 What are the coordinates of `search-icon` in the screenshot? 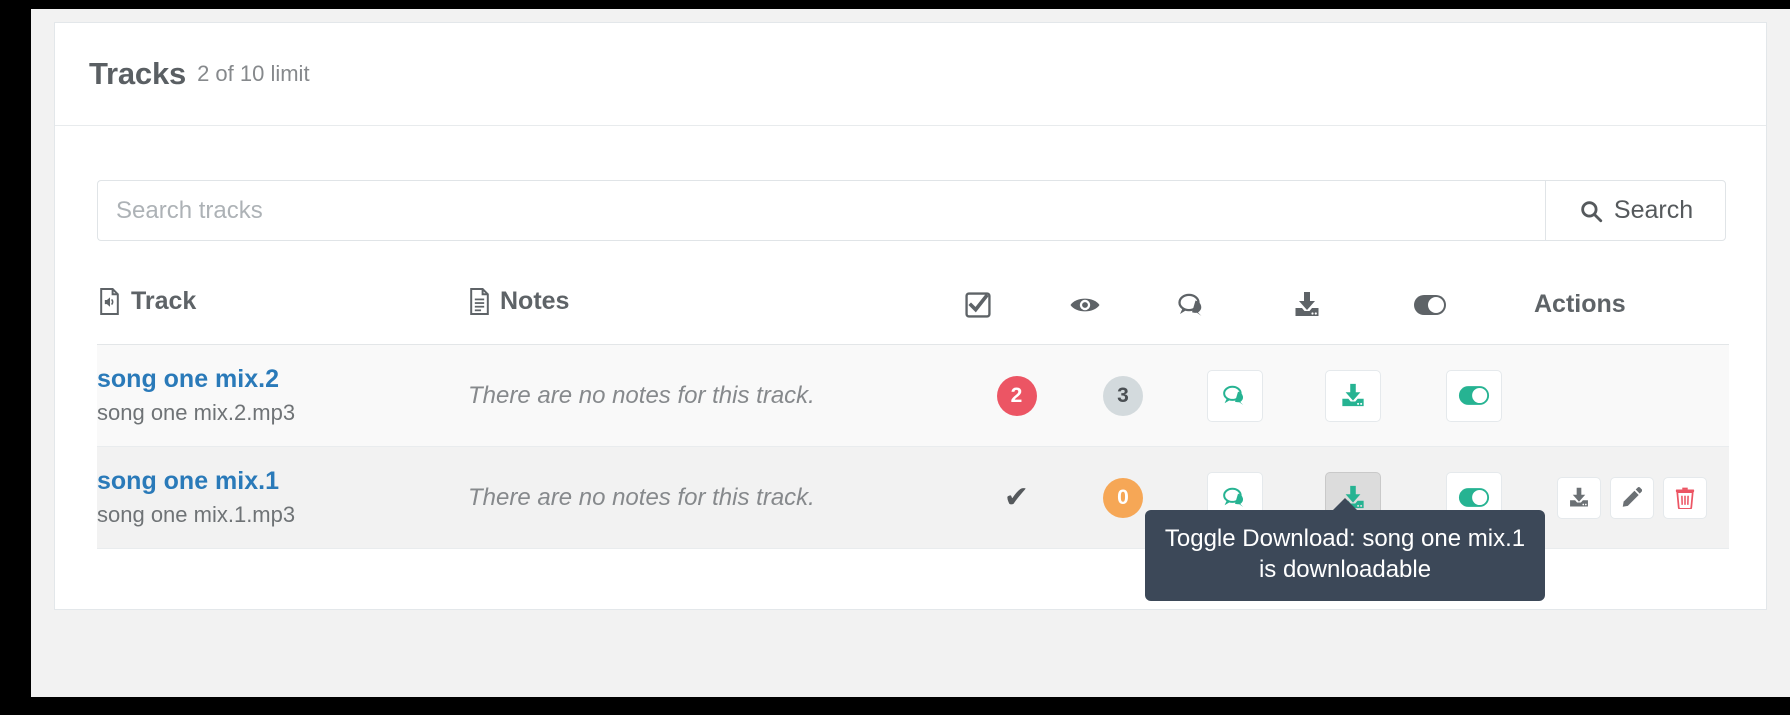 It's located at (1591, 211).